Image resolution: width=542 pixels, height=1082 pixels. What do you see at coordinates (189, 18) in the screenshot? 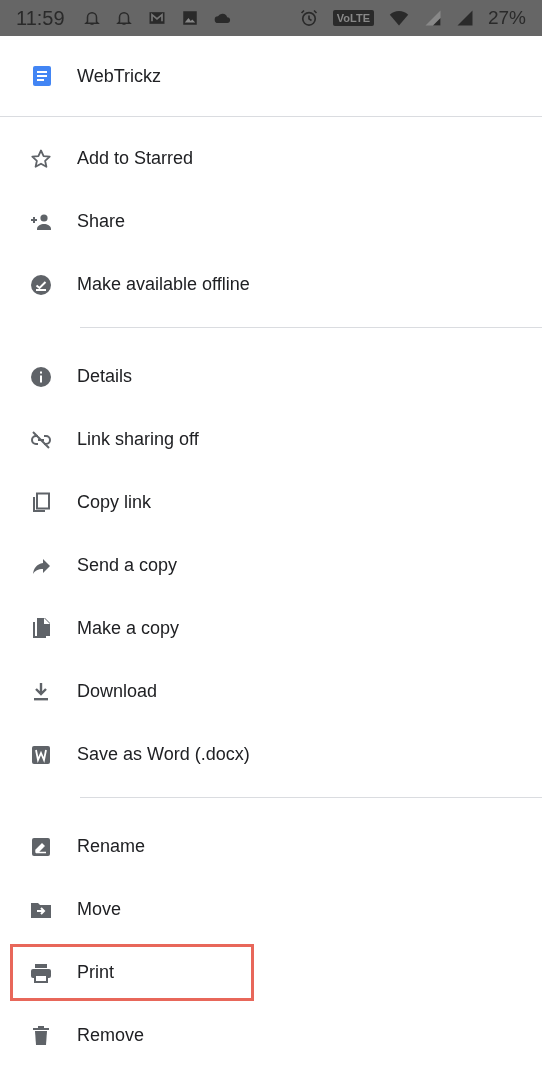
I see `image-icon` at bounding box center [189, 18].